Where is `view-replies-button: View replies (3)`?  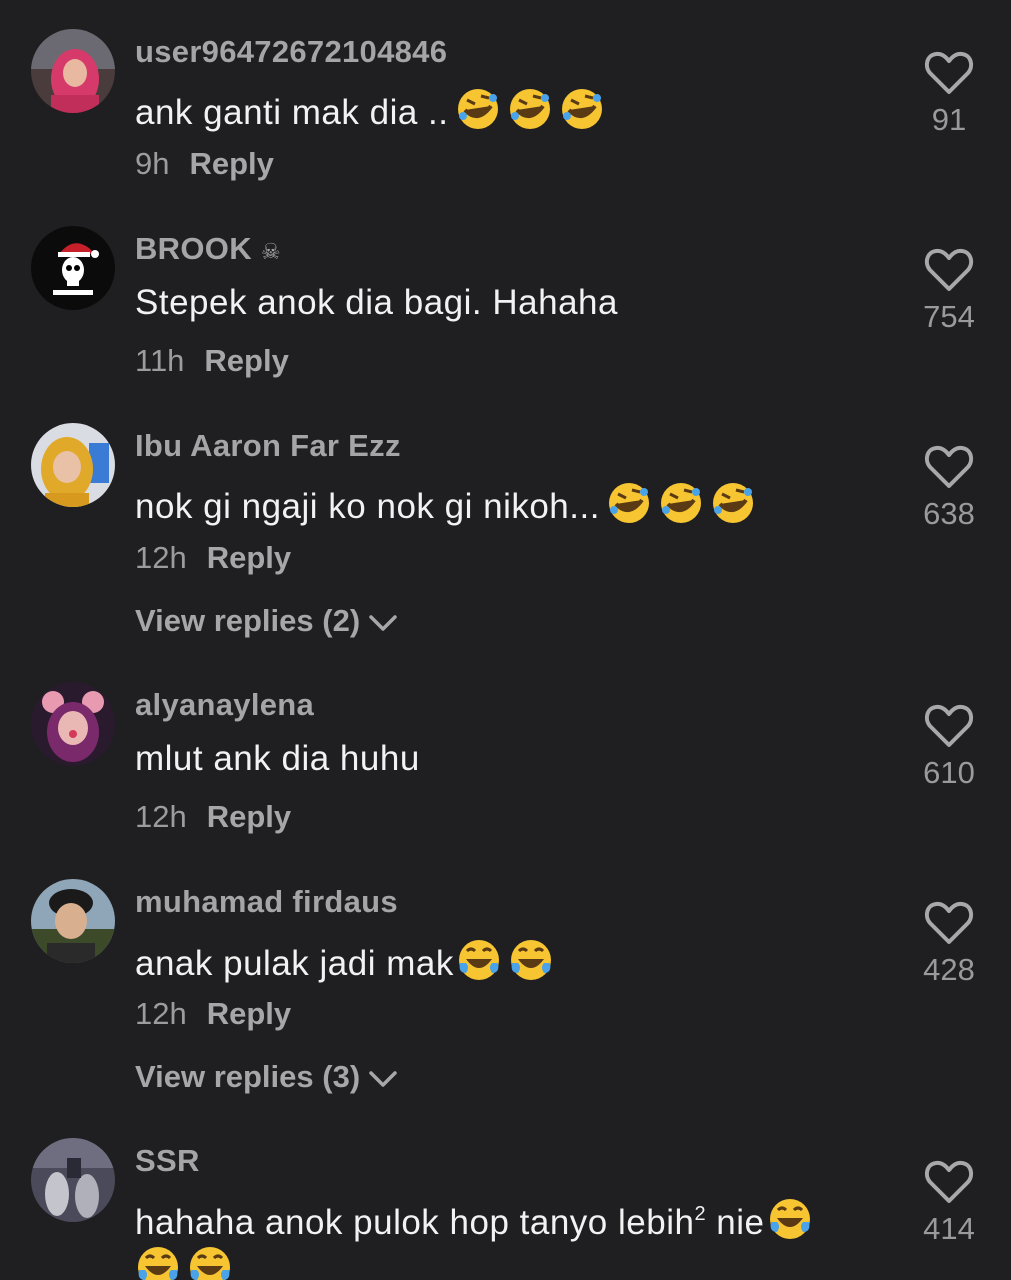 view-replies-button: View replies (3) is located at coordinates (266, 1077).